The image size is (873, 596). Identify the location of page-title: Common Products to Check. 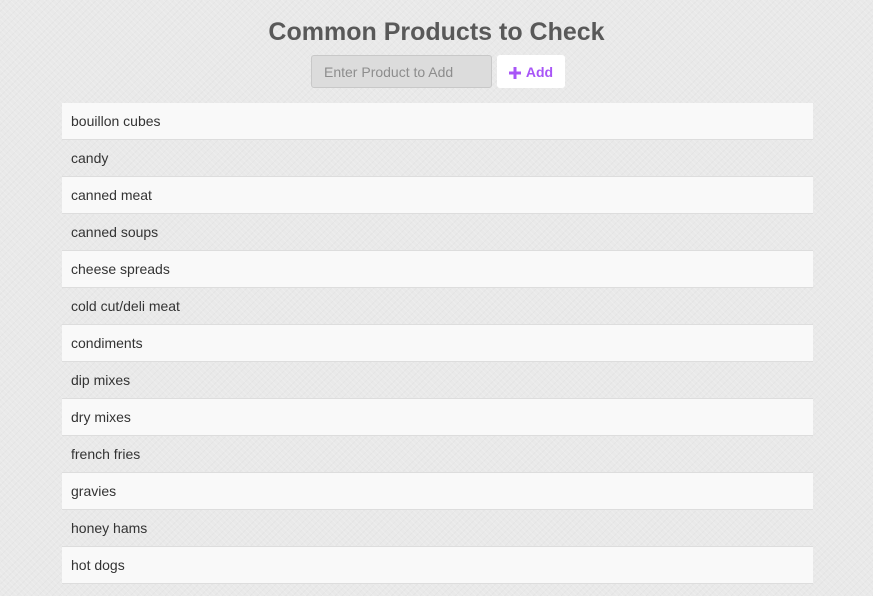
(436, 32).